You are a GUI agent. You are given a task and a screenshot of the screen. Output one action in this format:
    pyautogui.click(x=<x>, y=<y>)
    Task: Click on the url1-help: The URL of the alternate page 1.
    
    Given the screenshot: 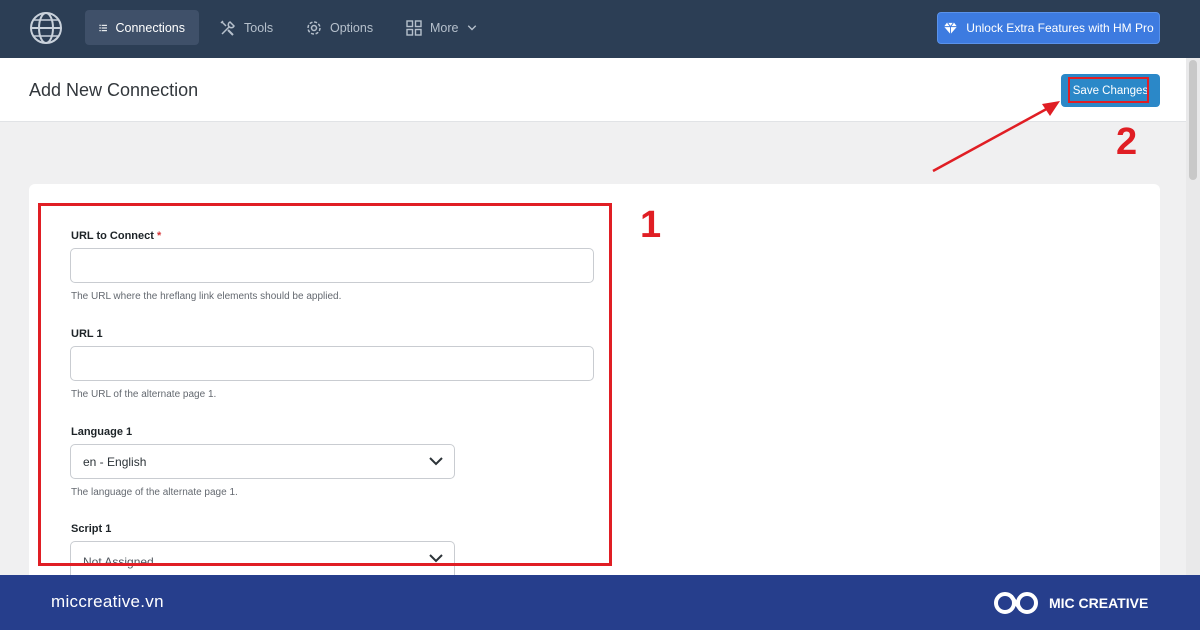 What is the action you would take?
    pyautogui.click(x=144, y=394)
    